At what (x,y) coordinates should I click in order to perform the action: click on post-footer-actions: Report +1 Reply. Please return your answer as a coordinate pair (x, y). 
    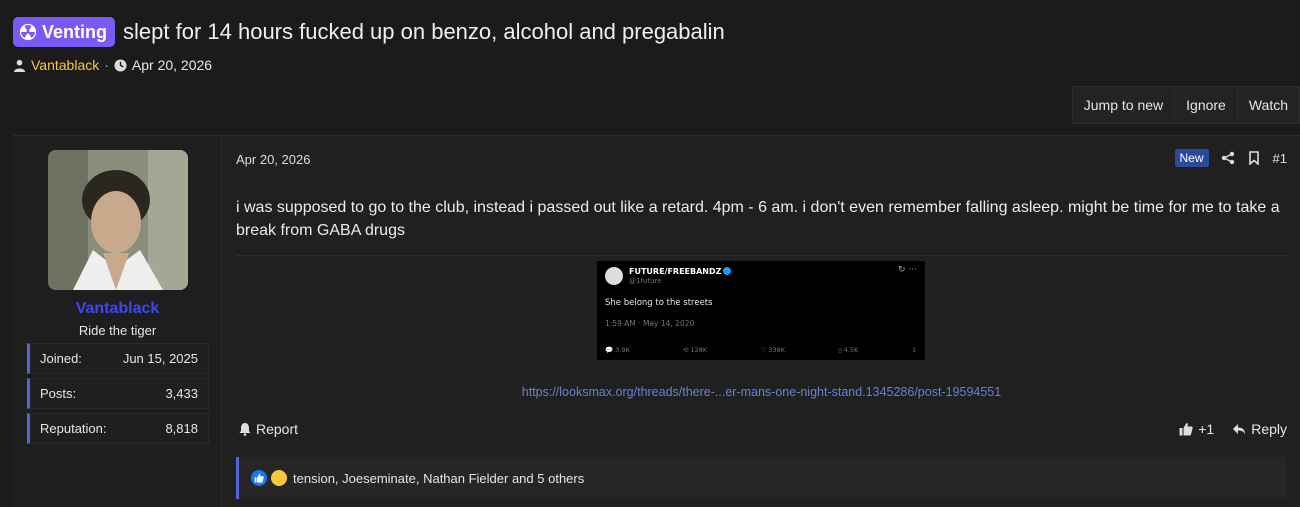
    Looking at the image, I should click on (761, 432).